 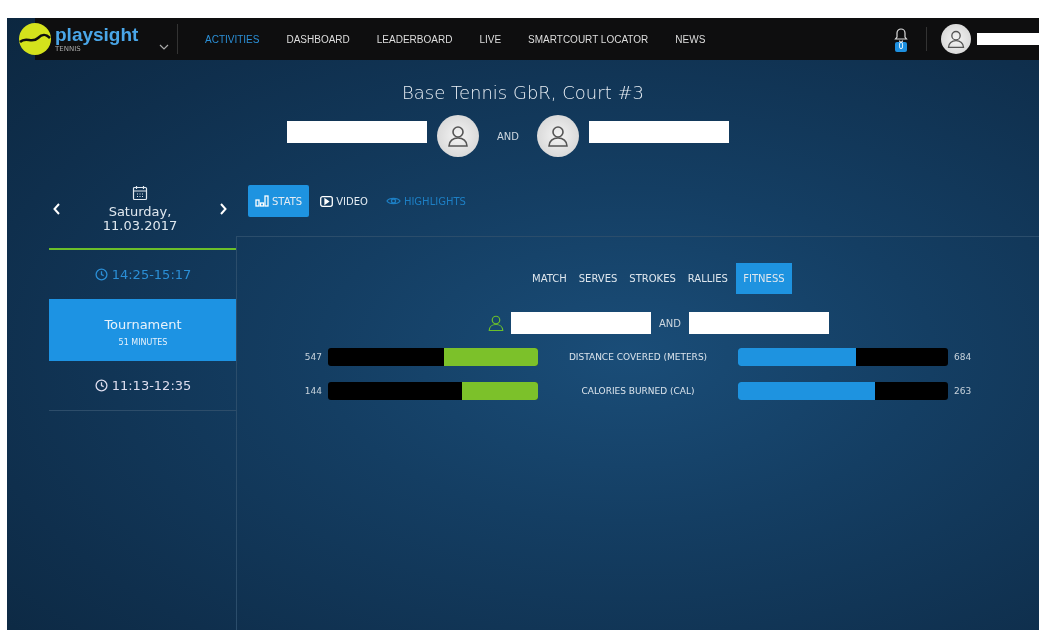 I want to click on stat-tab: MATCH, so click(x=549, y=278).